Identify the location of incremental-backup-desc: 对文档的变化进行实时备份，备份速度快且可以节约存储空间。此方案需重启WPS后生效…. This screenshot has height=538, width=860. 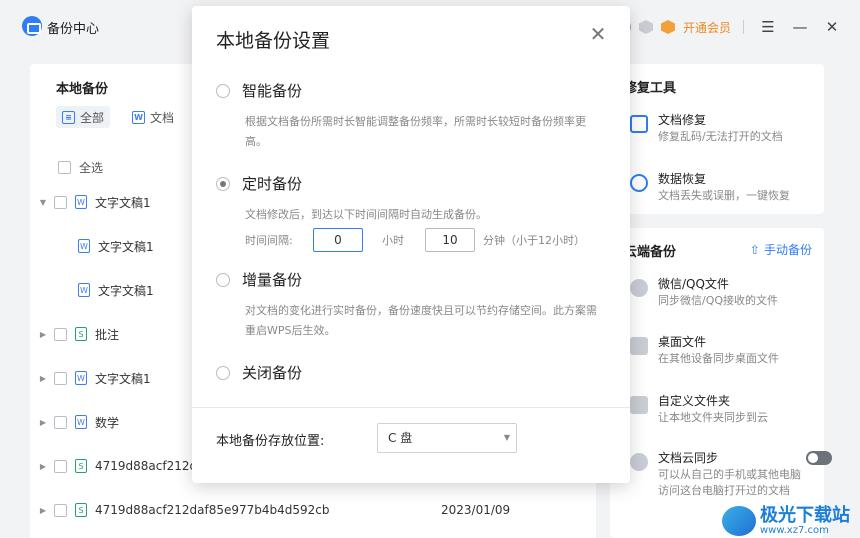
(421, 320).